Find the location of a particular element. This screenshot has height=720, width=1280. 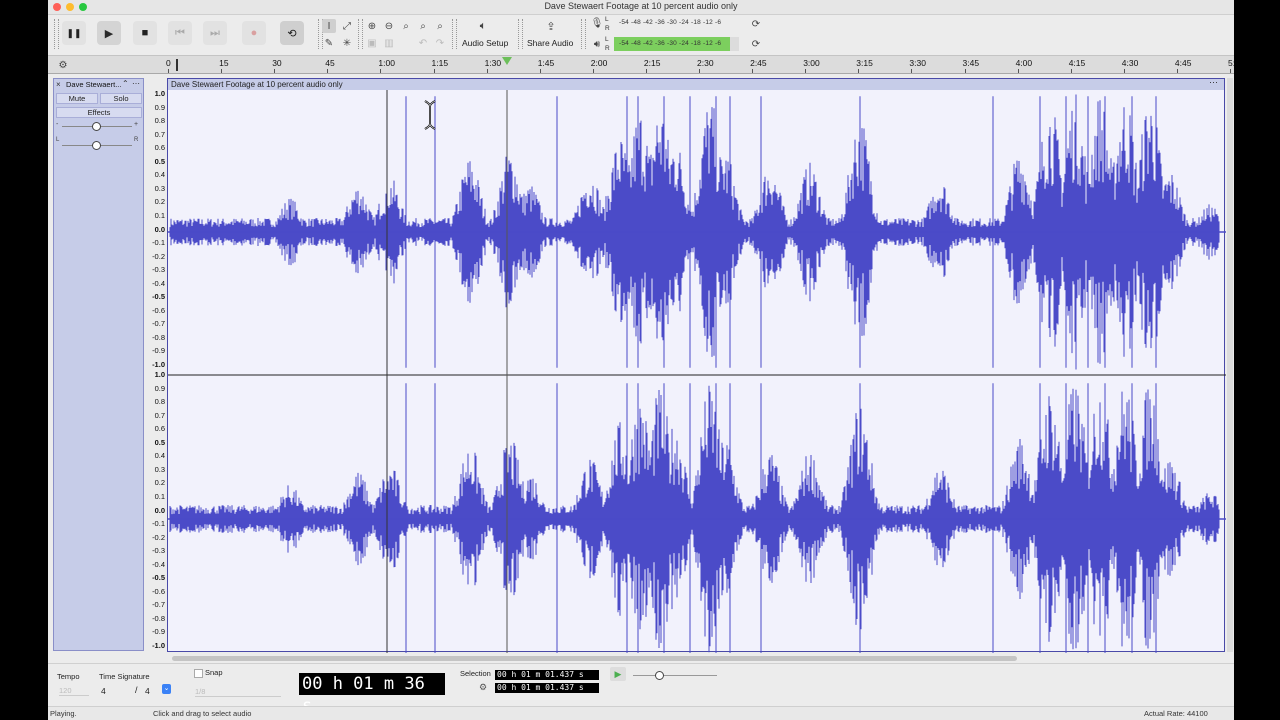

snap-checkbox is located at coordinates (198, 673).